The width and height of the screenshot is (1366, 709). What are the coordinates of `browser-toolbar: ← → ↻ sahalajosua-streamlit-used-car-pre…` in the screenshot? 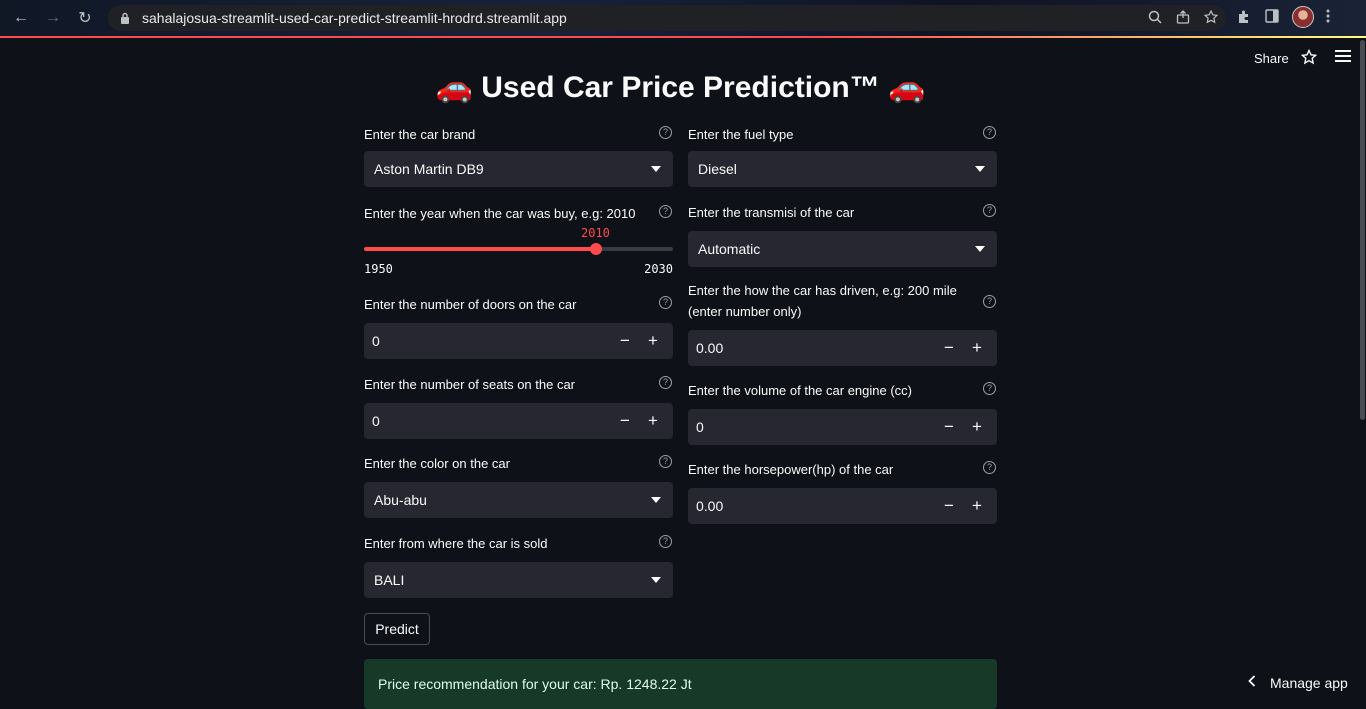 It's located at (683, 18).